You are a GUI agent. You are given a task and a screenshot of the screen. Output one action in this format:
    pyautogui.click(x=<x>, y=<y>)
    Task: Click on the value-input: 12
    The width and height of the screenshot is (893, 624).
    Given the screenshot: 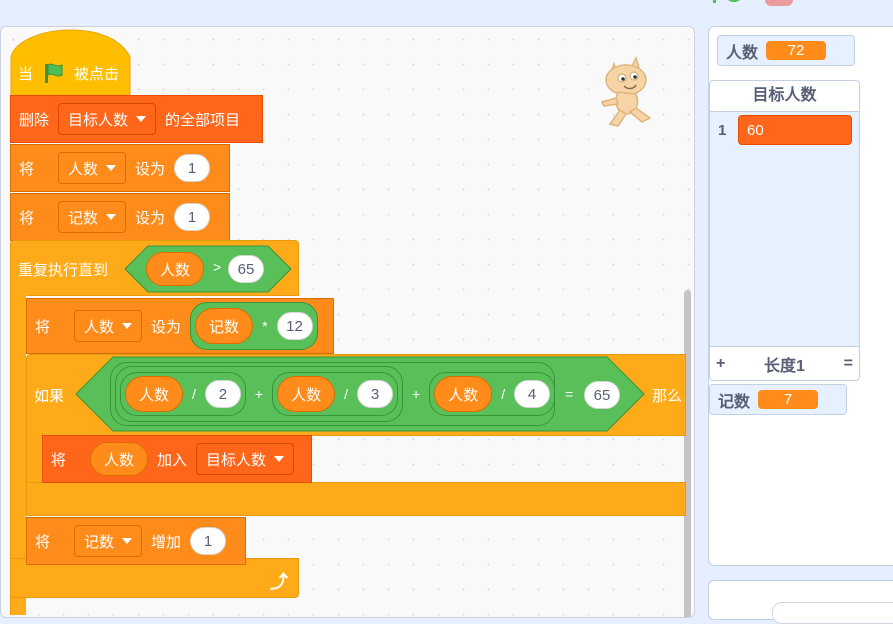 What is the action you would take?
    pyautogui.click(x=294, y=326)
    